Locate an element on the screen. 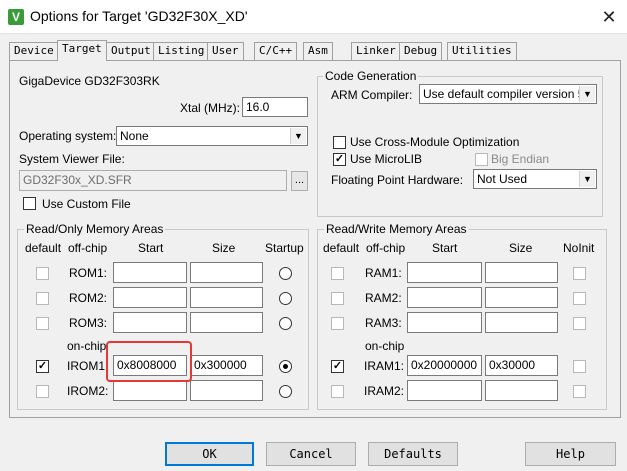  irom2-start-input is located at coordinates (150, 390).